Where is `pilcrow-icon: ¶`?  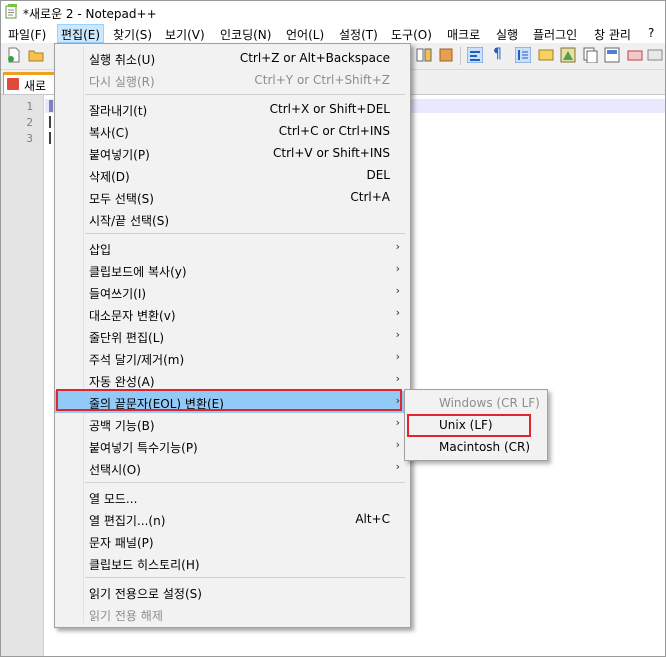
pilcrow-icon: ¶ is located at coordinates (501, 54).